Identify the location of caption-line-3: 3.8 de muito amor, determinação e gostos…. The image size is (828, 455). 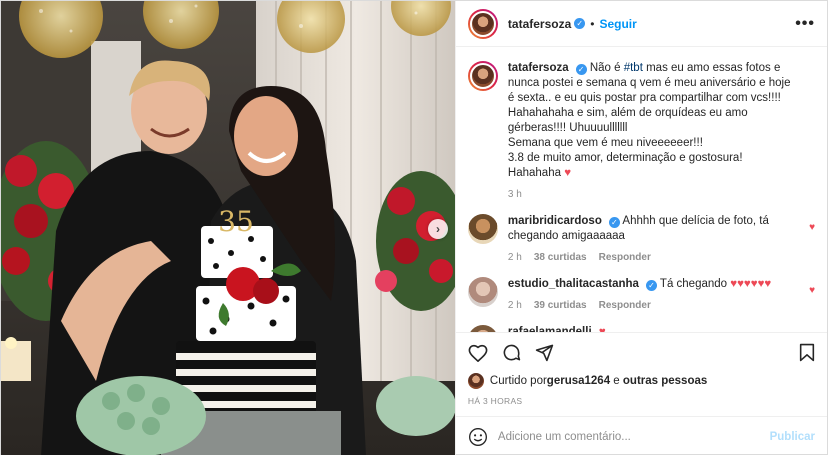
(625, 165).